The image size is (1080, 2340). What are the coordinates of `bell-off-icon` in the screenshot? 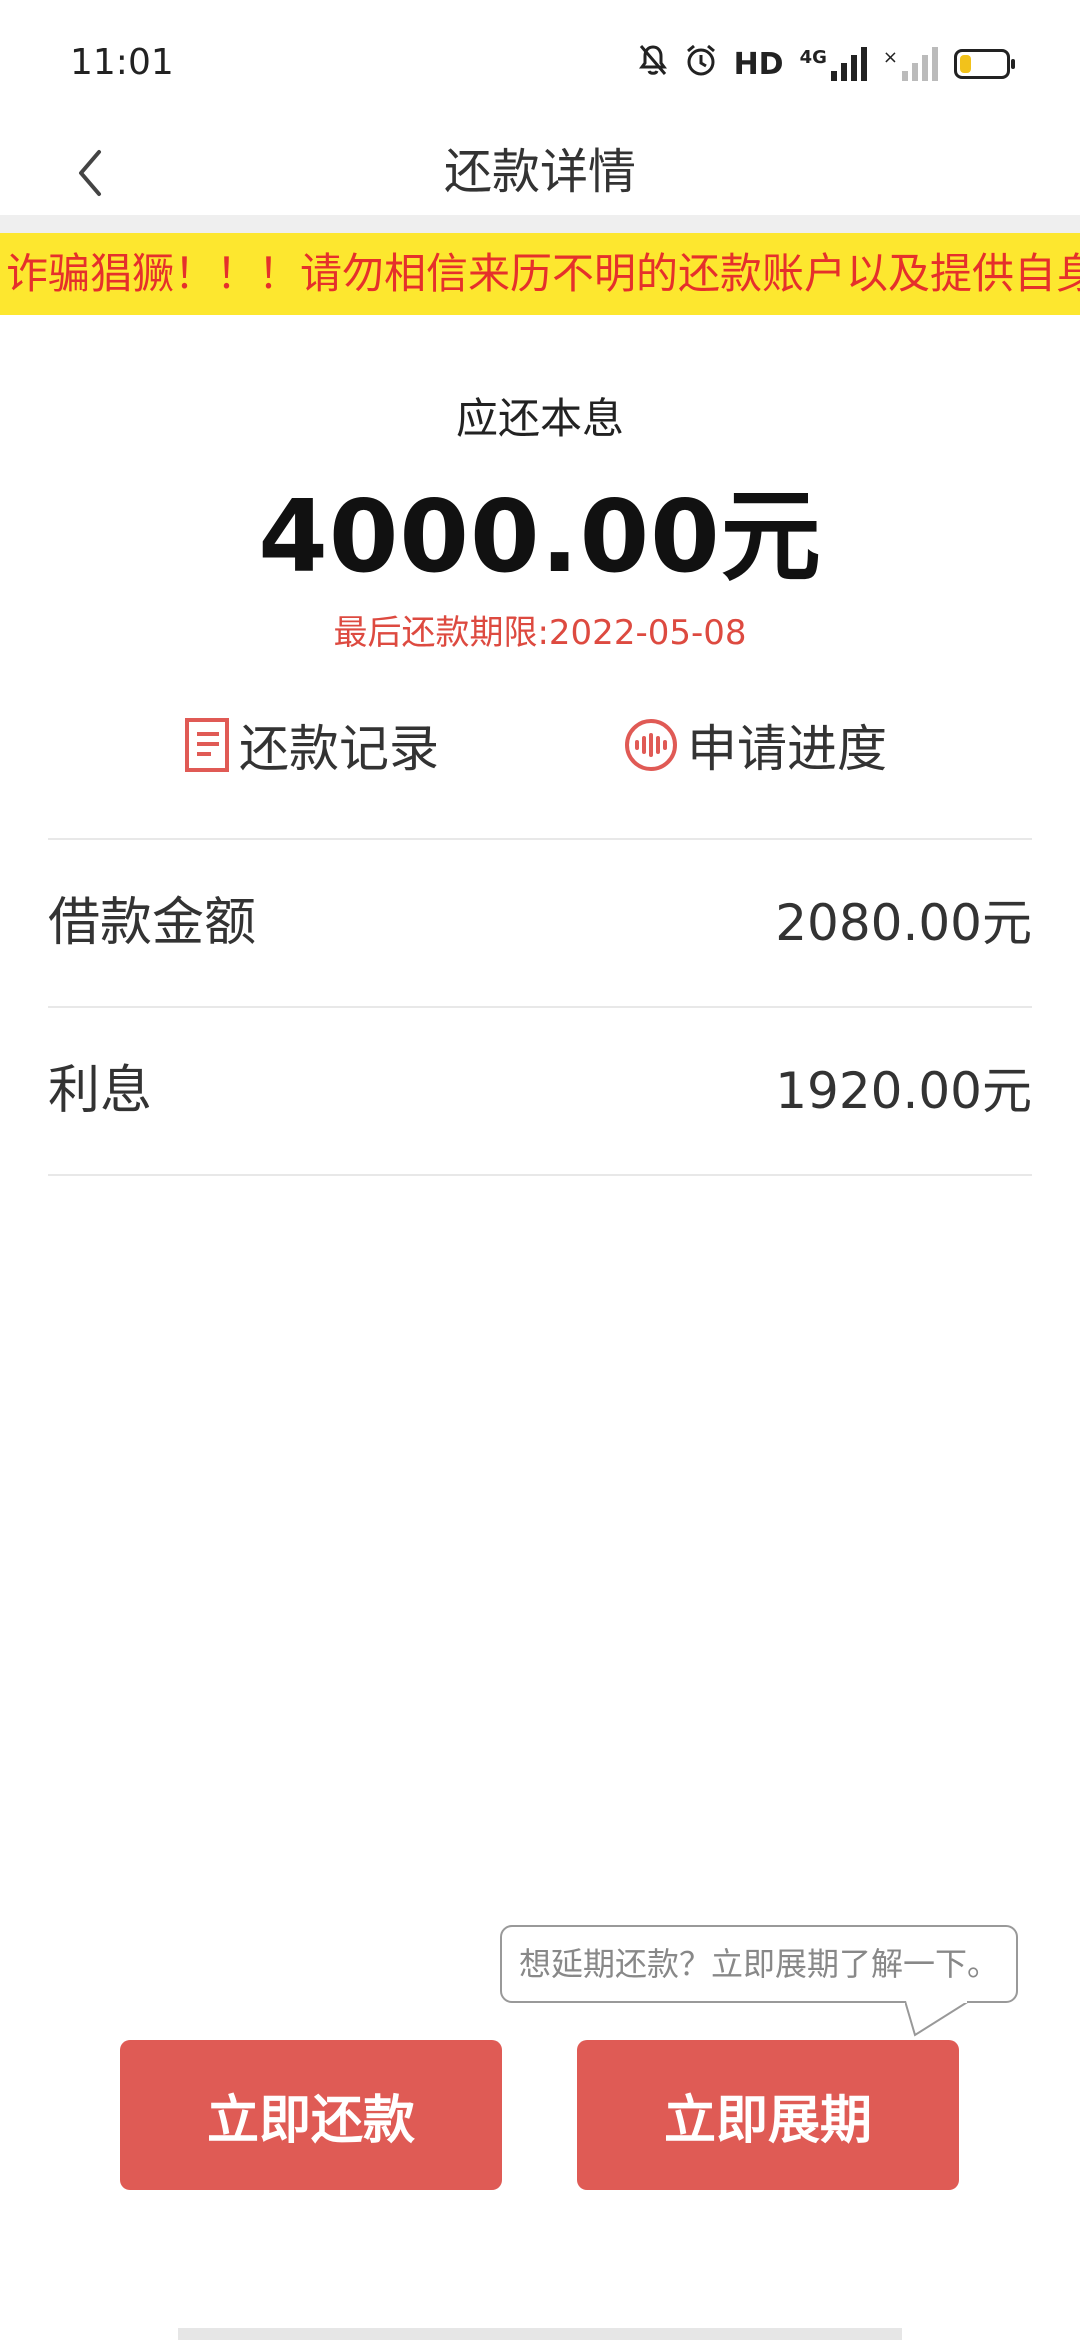 It's located at (653, 64).